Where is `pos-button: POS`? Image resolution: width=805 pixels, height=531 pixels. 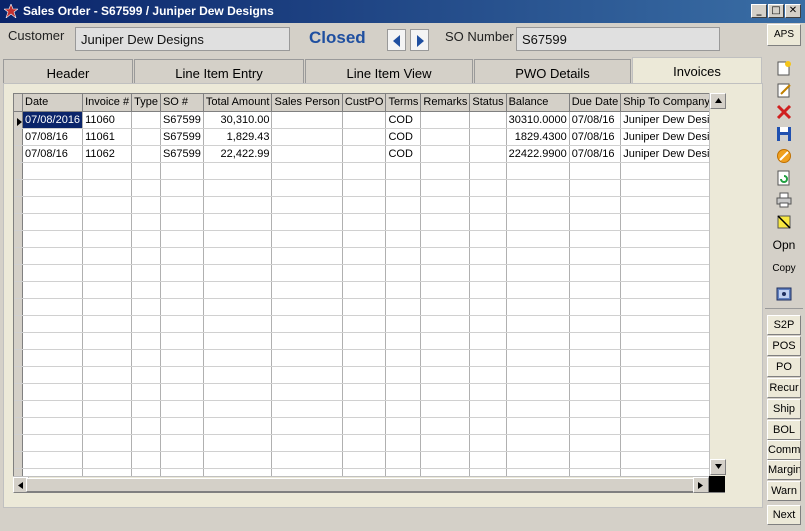 pos-button: POS is located at coordinates (784, 346).